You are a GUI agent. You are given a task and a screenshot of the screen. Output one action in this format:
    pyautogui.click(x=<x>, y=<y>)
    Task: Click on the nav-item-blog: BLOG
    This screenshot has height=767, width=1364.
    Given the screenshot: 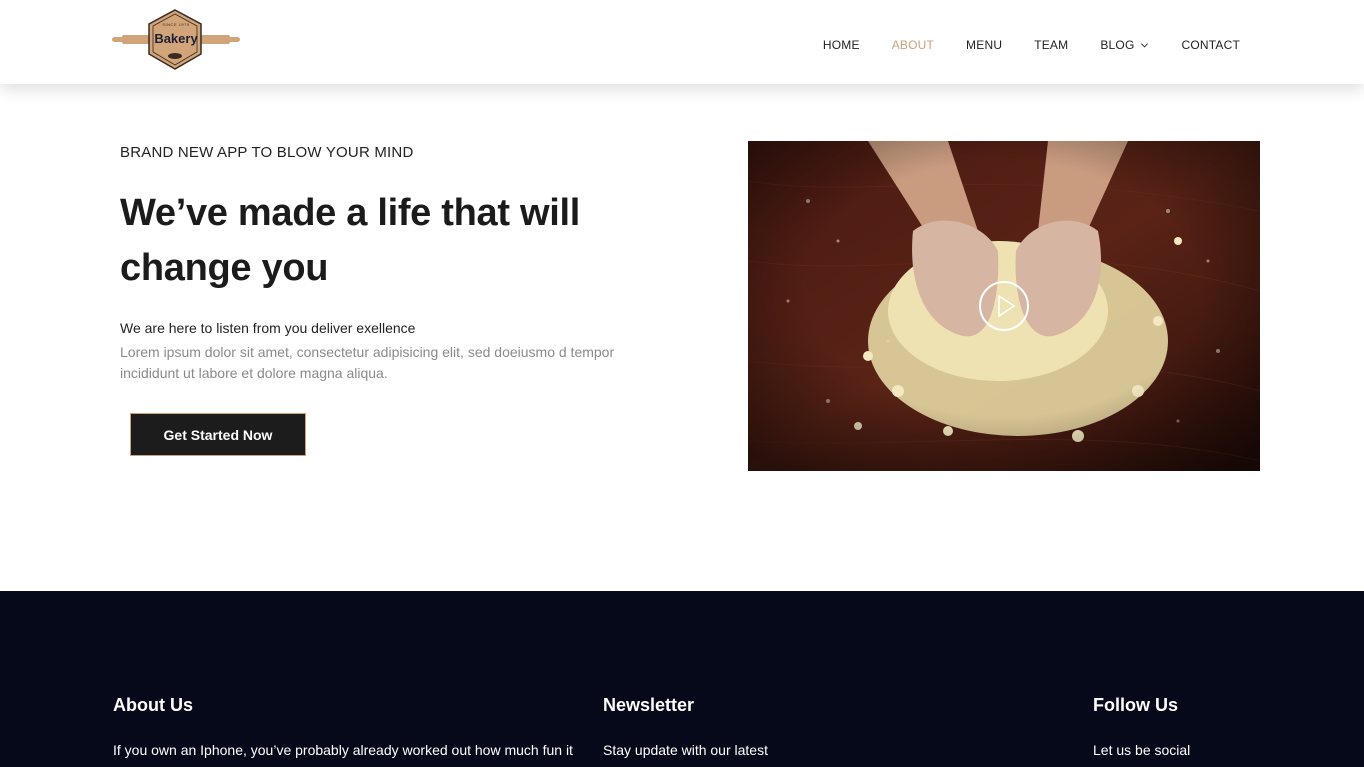 What is the action you would take?
    pyautogui.click(x=1124, y=45)
    